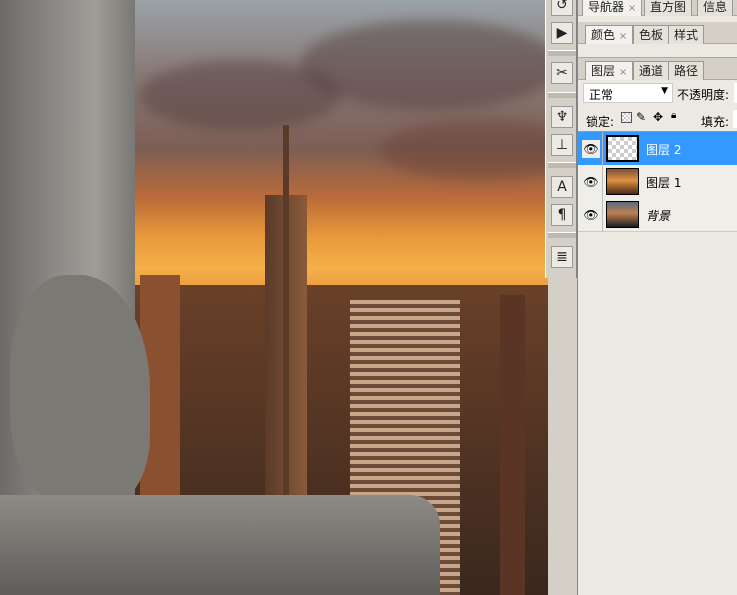  I want to click on layer-name: 图层 2, so click(663, 149).